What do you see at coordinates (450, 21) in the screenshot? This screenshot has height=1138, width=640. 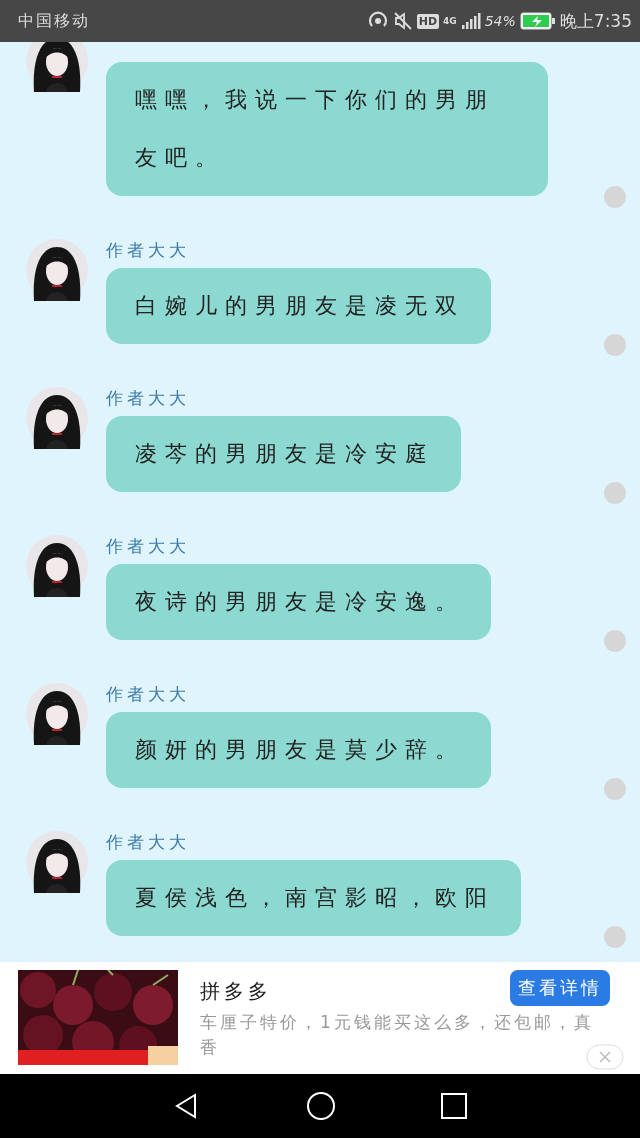 I see `network-type: 4G` at bounding box center [450, 21].